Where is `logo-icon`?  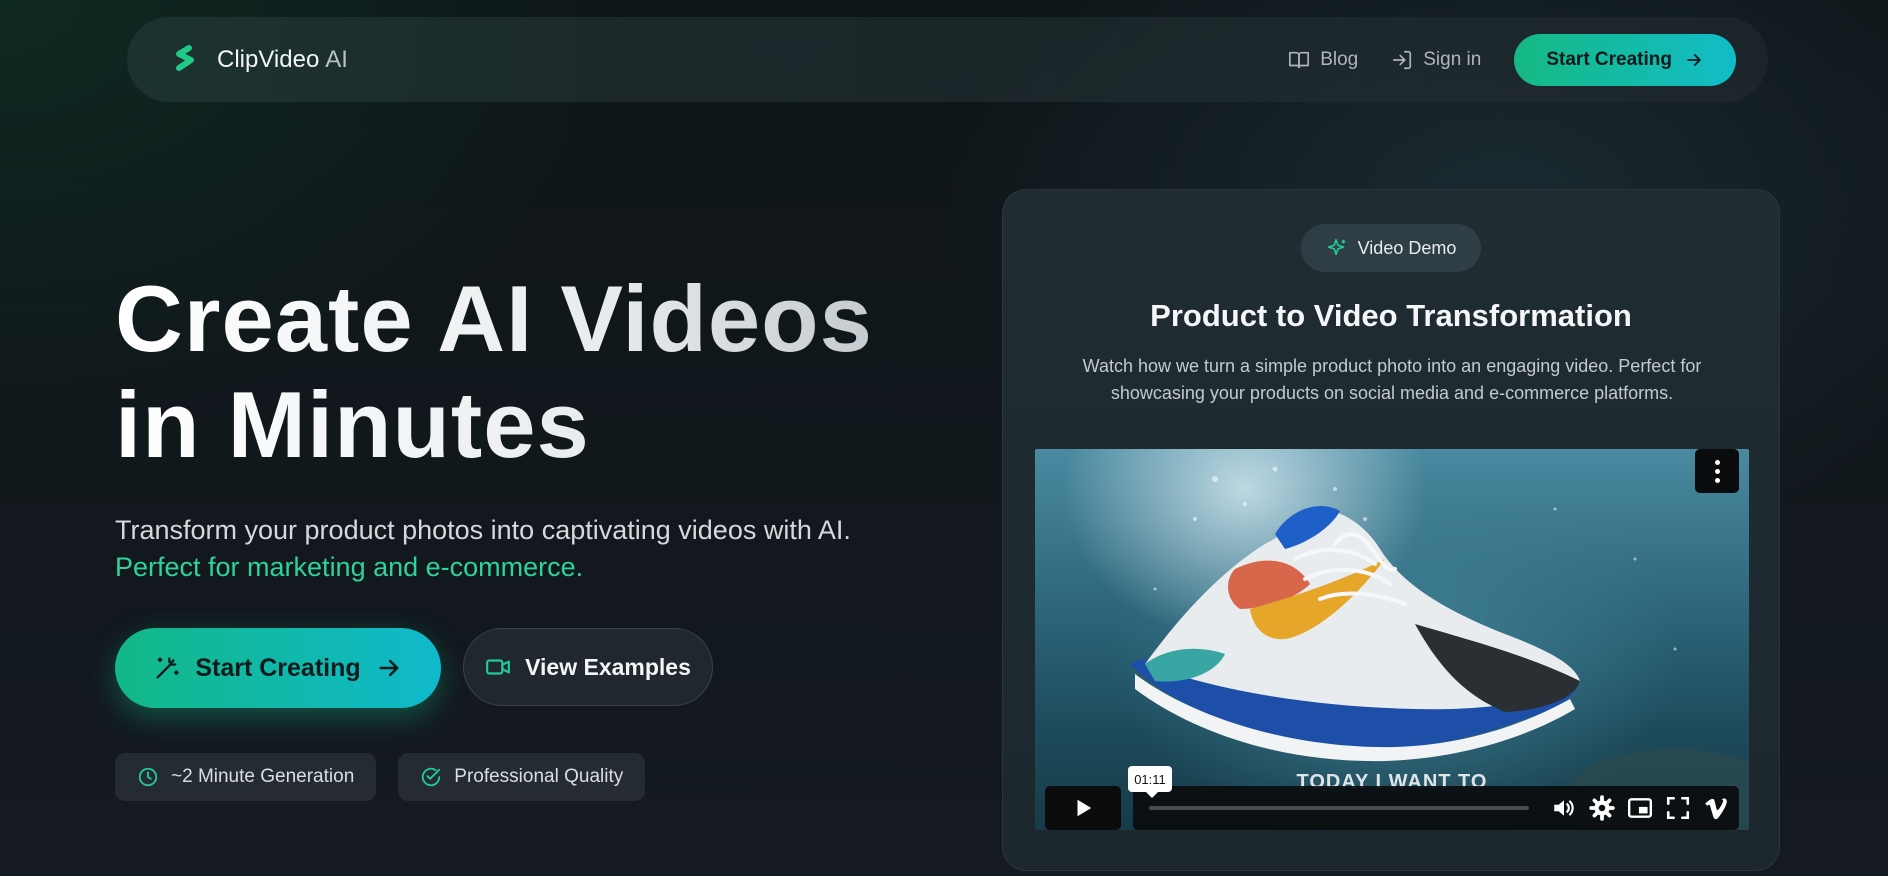
logo-icon is located at coordinates (185, 57).